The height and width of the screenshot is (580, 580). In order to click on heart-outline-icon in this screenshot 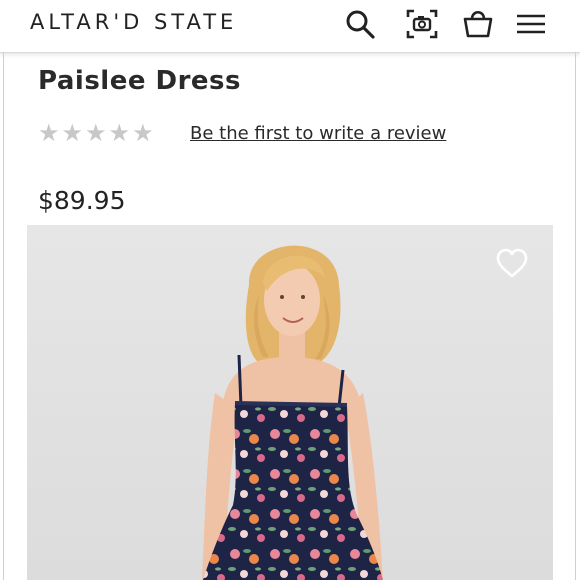, I will do `click(512, 264)`.